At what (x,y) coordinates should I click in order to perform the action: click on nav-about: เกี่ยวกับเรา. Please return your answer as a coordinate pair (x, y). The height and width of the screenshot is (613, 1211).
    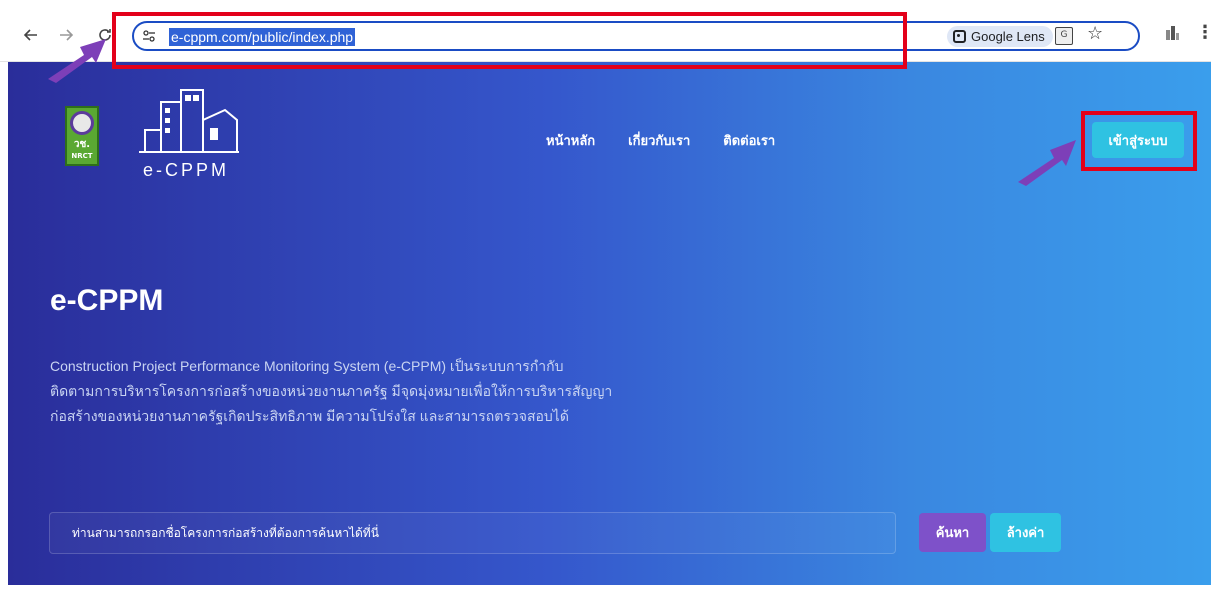
    Looking at the image, I should click on (659, 140).